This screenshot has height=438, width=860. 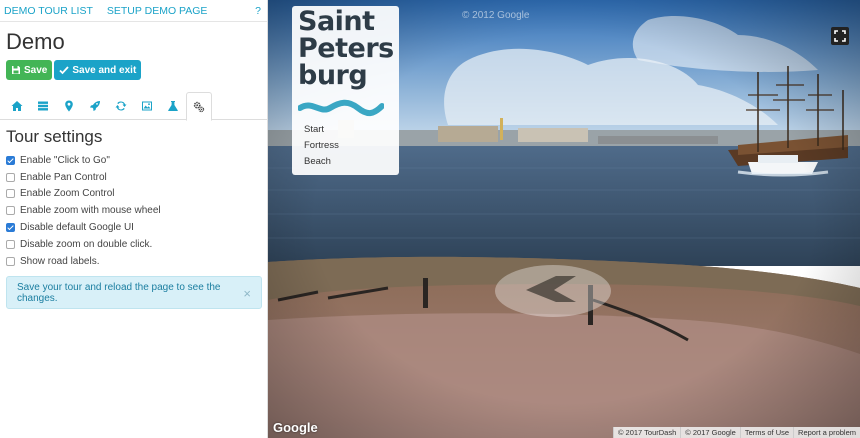 What do you see at coordinates (646, 432) in the screenshot?
I see `tourdash-copyright: © 2017 TourDash` at bounding box center [646, 432].